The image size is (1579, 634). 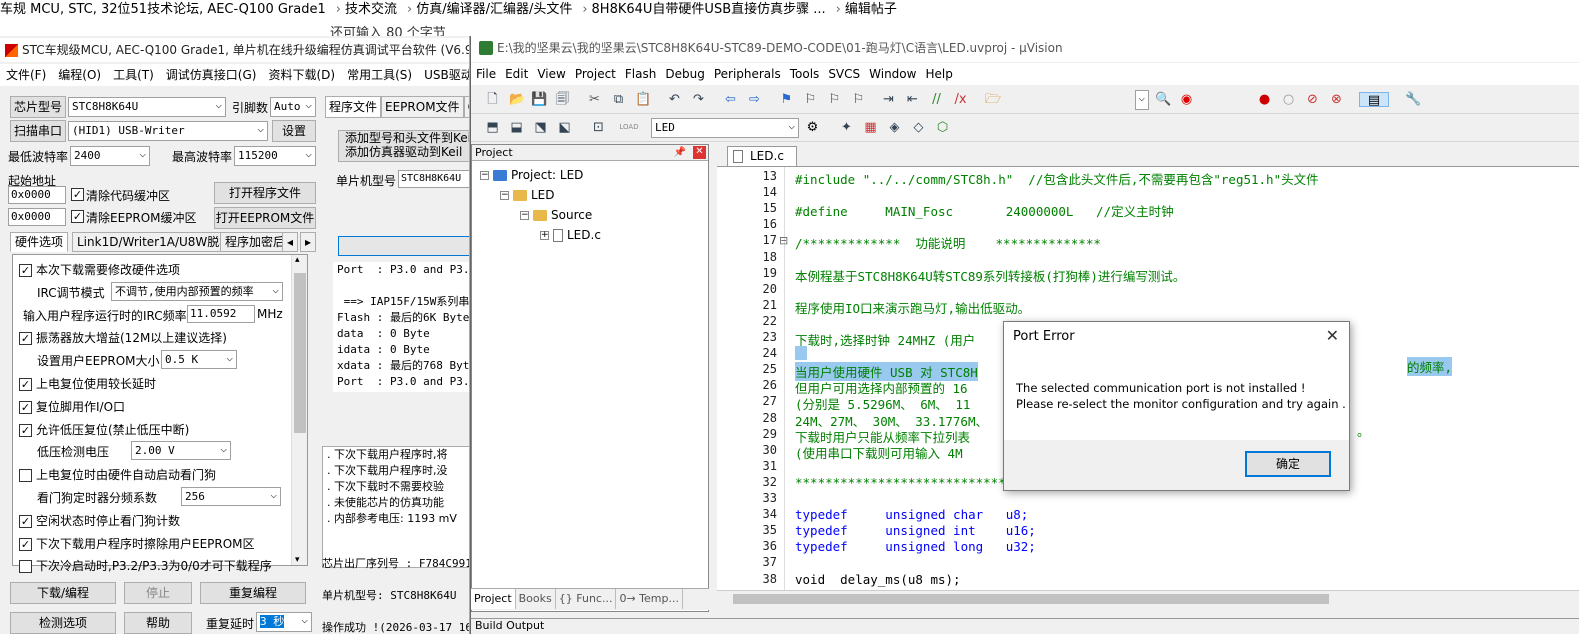 I want to click on tree-project-root: − Project: LED, so click(x=531, y=175).